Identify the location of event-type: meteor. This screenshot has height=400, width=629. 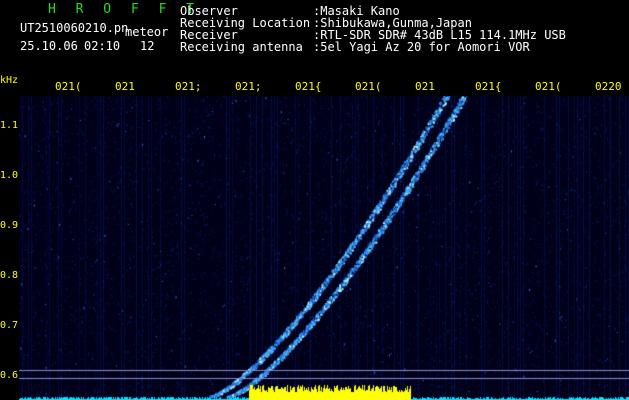
(147, 32).